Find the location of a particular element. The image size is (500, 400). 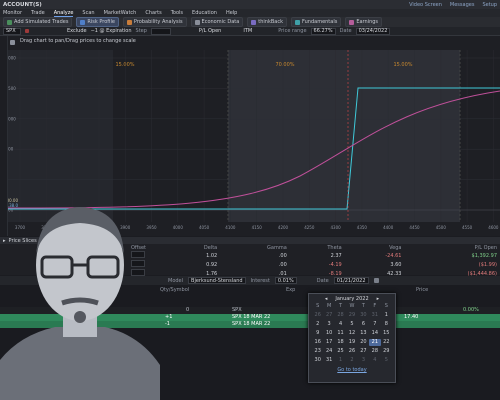

fundamentals-icon is located at coordinates (298, 22).